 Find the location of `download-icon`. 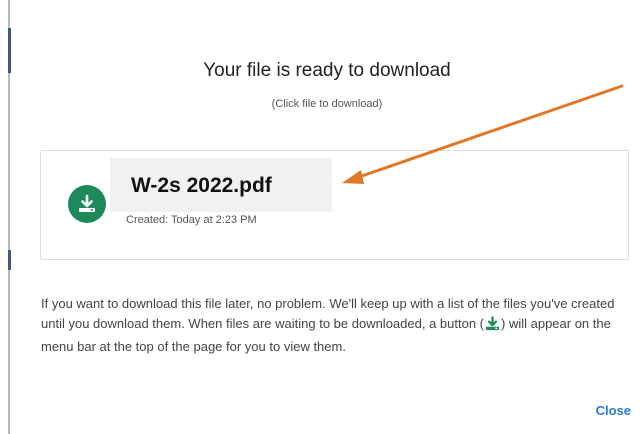

download-icon is located at coordinates (87, 204).